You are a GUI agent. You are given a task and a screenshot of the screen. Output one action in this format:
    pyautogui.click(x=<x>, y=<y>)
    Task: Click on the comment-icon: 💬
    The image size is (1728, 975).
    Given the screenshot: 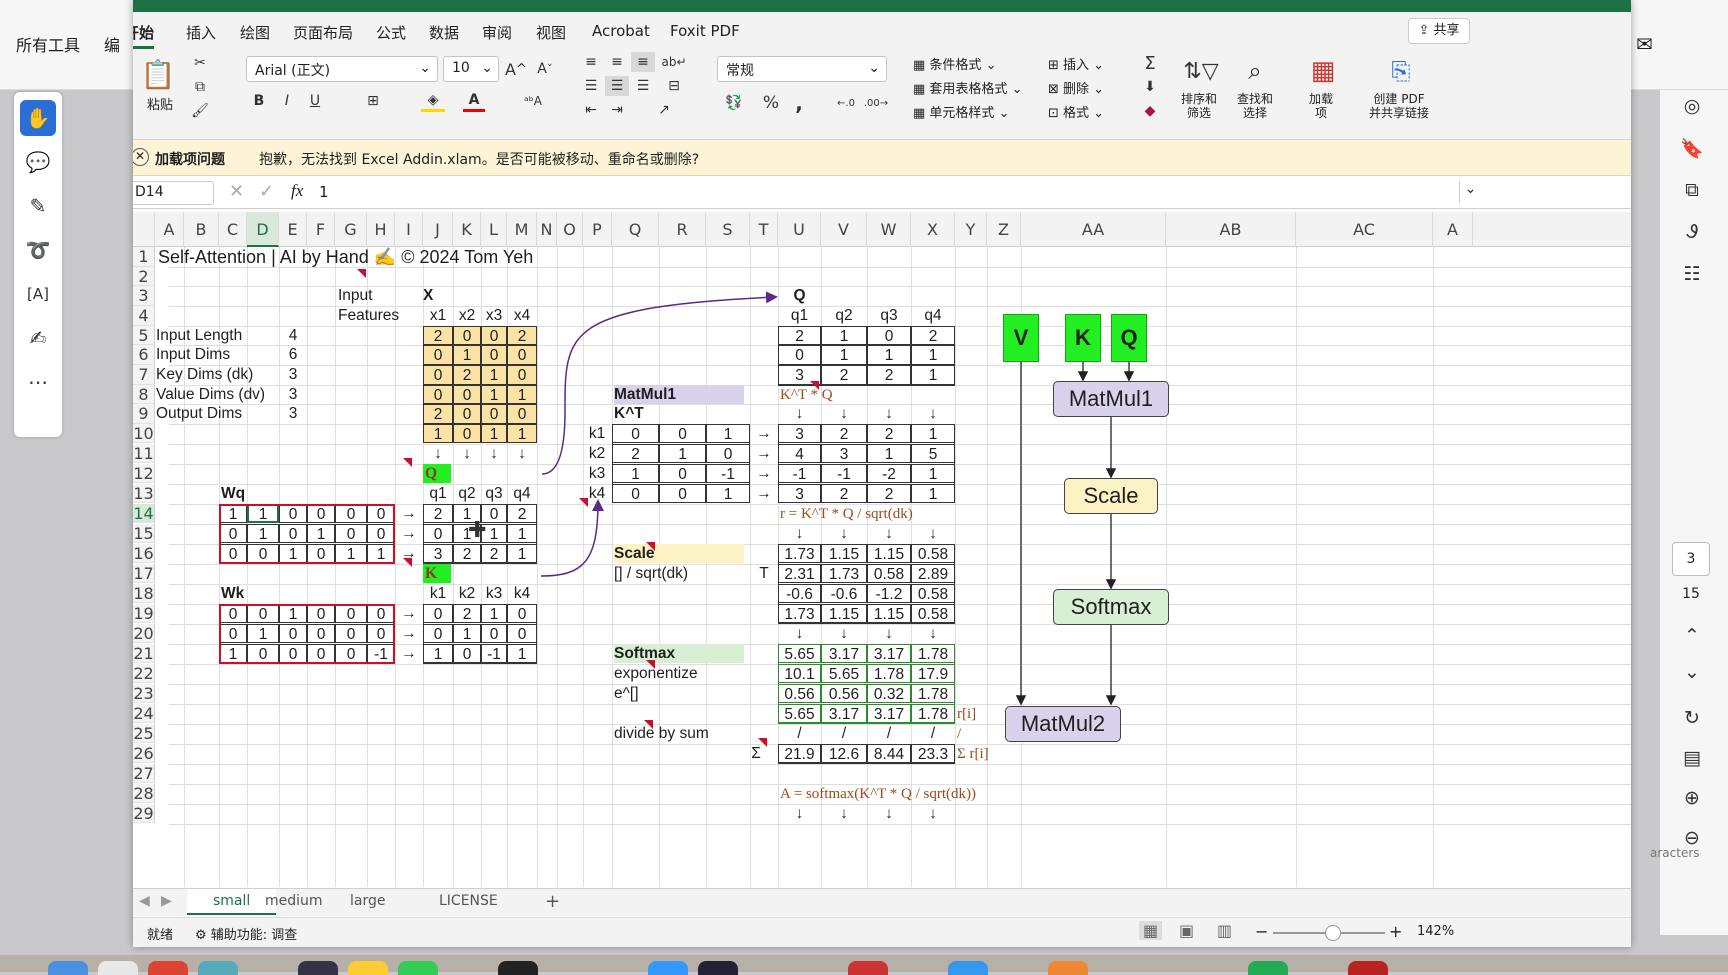 What is the action you would take?
    pyautogui.click(x=38, y=162)
    